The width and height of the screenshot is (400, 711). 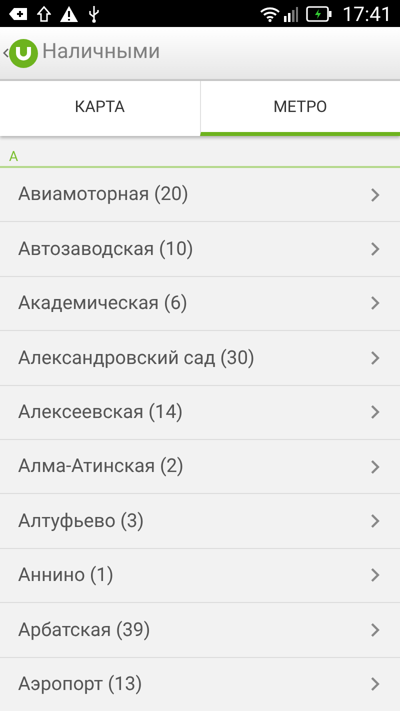 I want to click on back-button, so click(x=20, y=53).